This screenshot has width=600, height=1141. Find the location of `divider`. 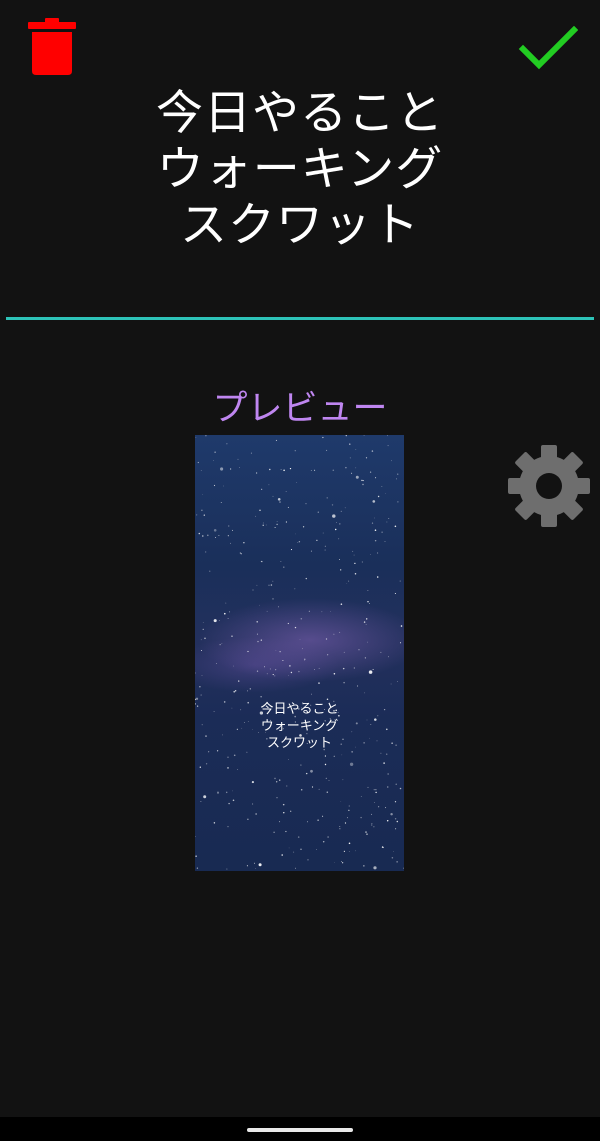

divider is located at coordinates (300, 318).